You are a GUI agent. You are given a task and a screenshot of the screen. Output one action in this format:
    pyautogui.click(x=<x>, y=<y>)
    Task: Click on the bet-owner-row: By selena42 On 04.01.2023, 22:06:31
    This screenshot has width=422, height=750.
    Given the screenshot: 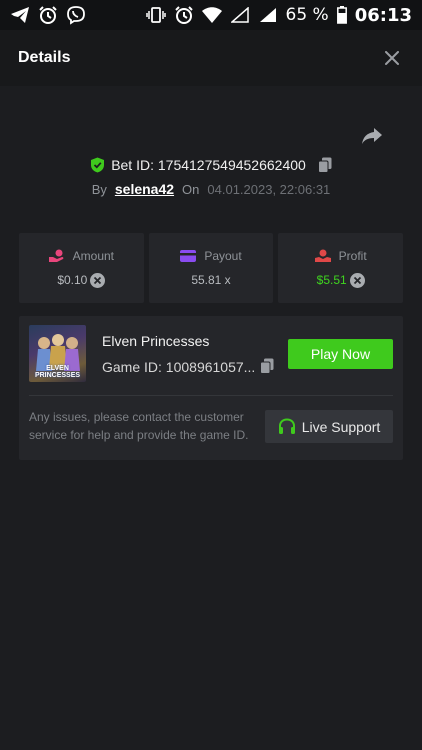 What is the action you would take?
    pyautogui.click(x=211, y=189)
    